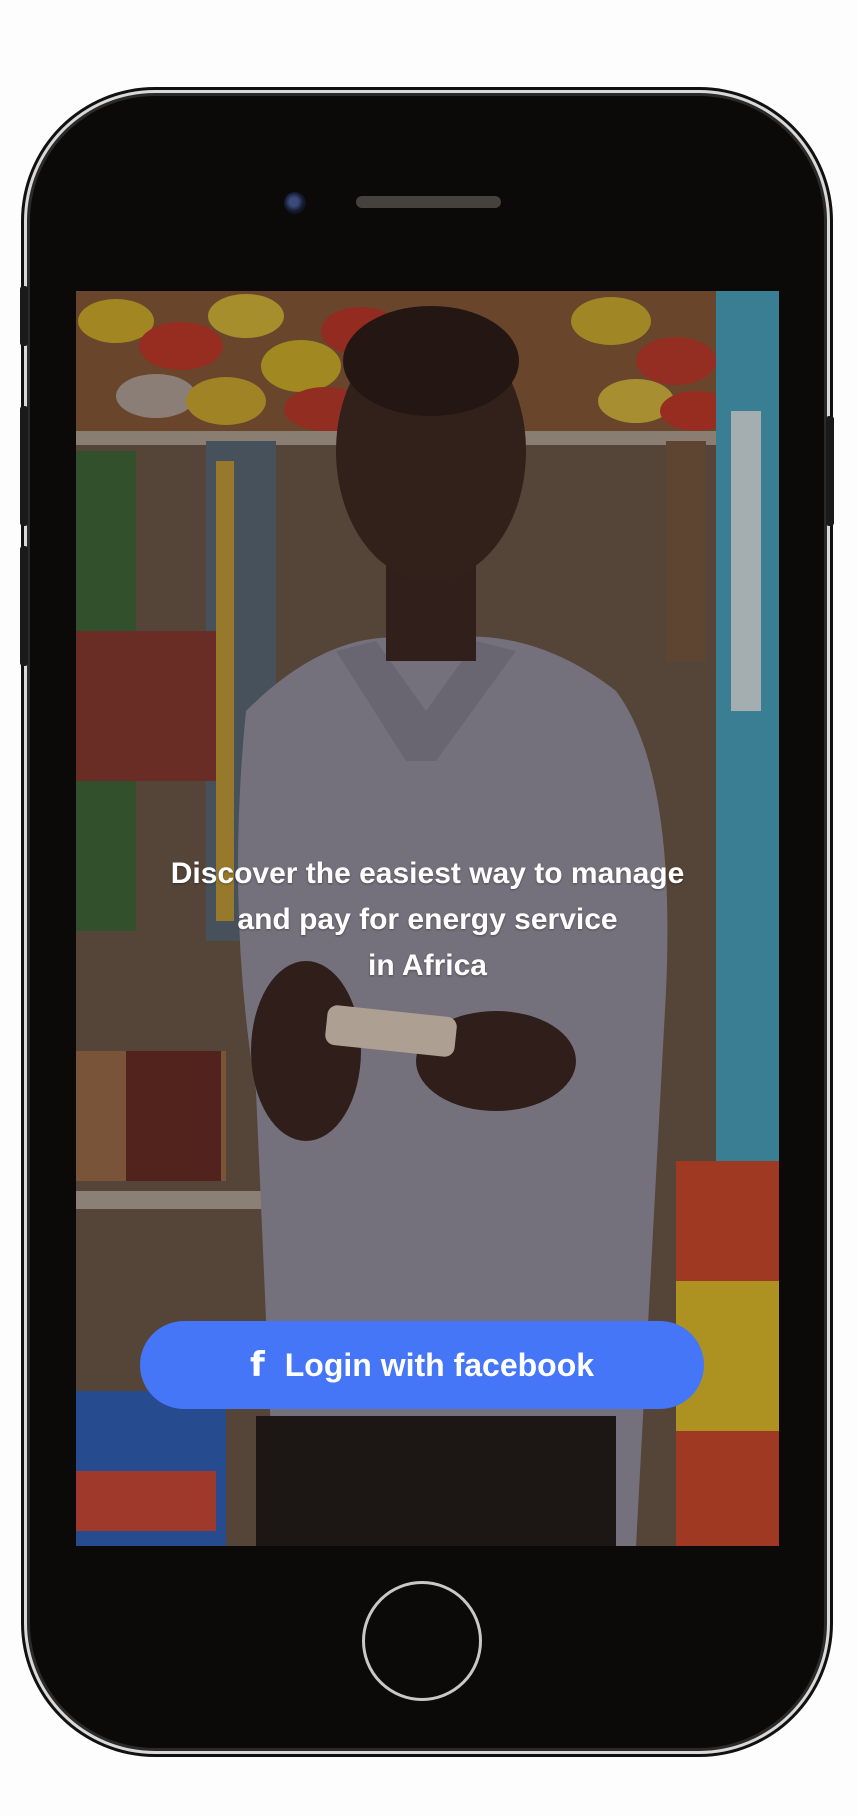 The image size is (858, 1816). Describe the element at coordinates (830, 471) in the screenshot. I see `power-button` at that location.